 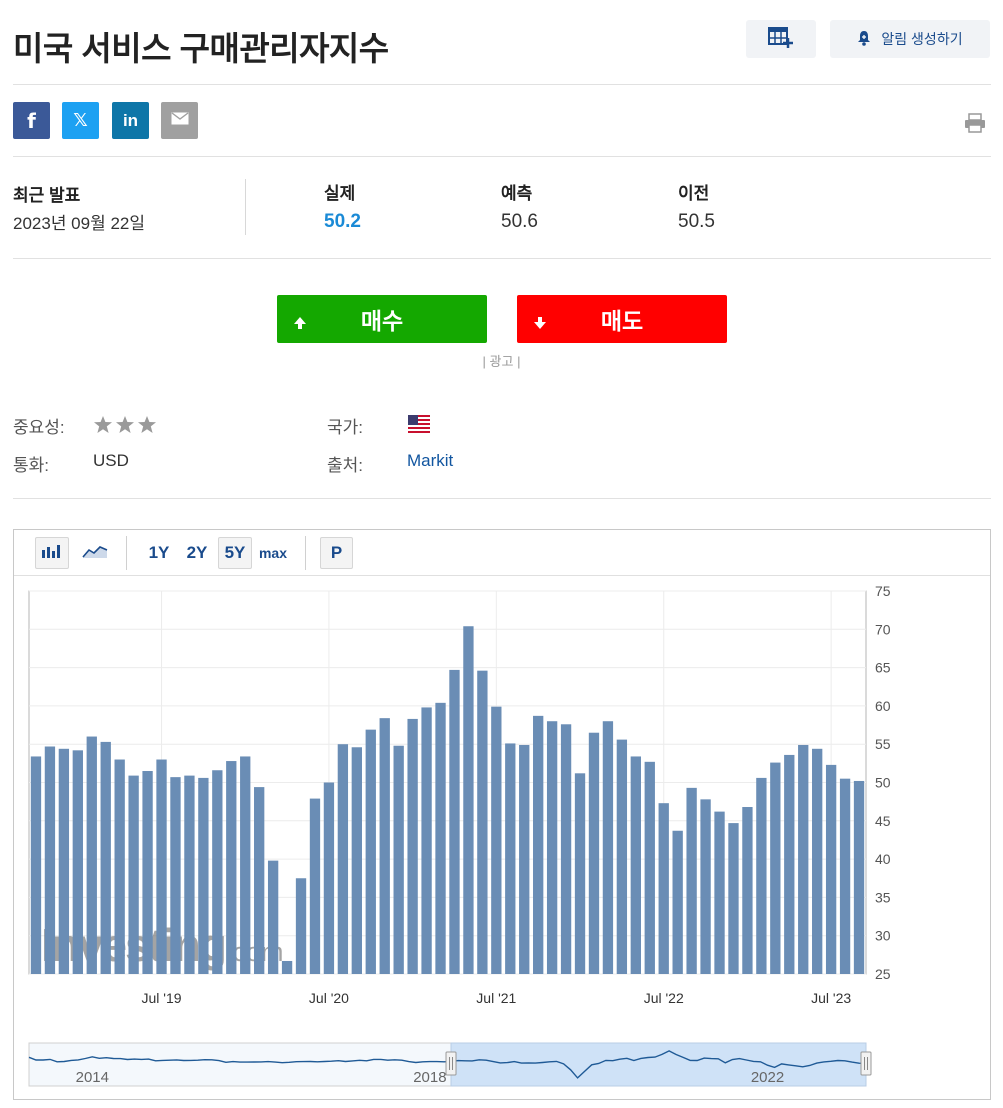 I want to click on currency-label: 통화:, so click(x=31, y=465).